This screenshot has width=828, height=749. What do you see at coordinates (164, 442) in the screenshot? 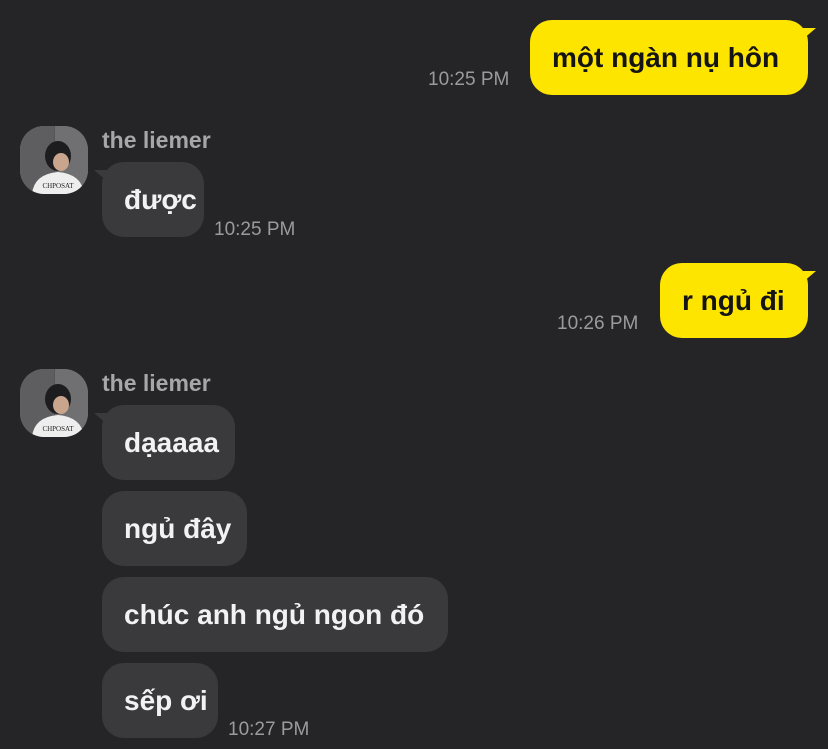
I see `incoming-message-bubble: dạaaaa` at bounding box center [164, 442].